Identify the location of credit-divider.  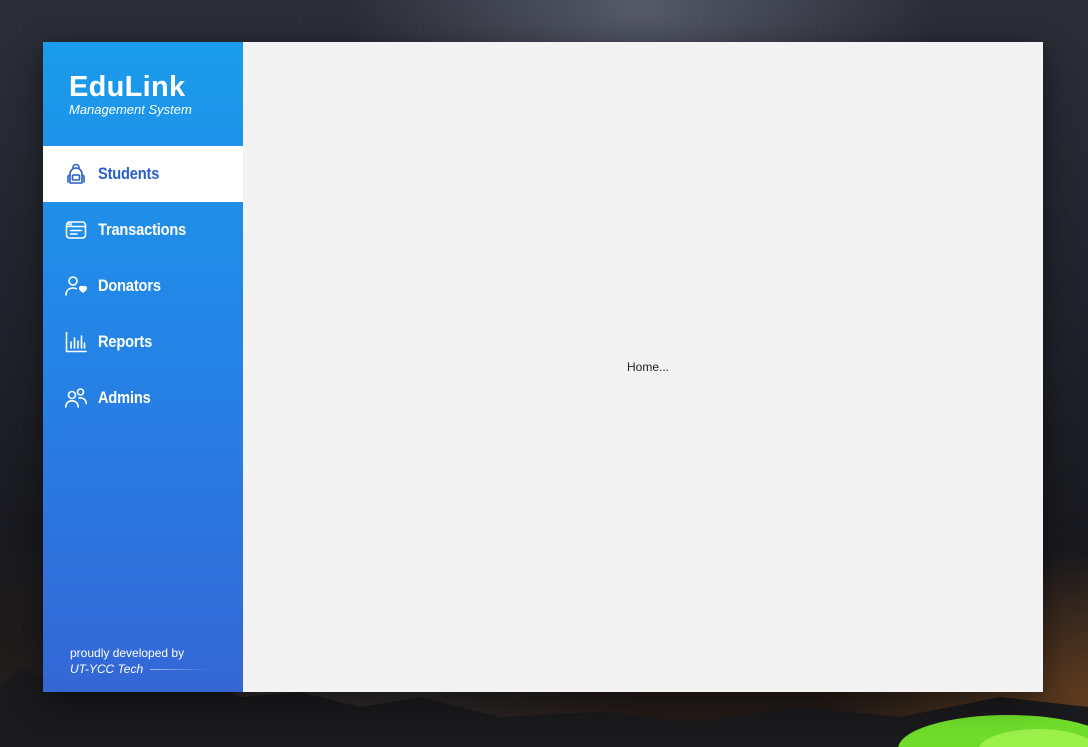
(180, 669).